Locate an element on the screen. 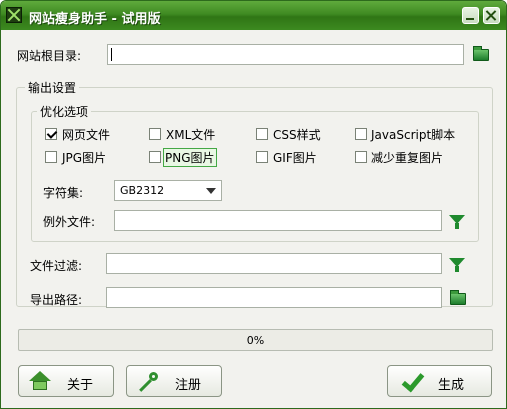 The width and height of the screenshot is (507, 409). generate-button-label: 生成 is located at coordinates (451, 385).